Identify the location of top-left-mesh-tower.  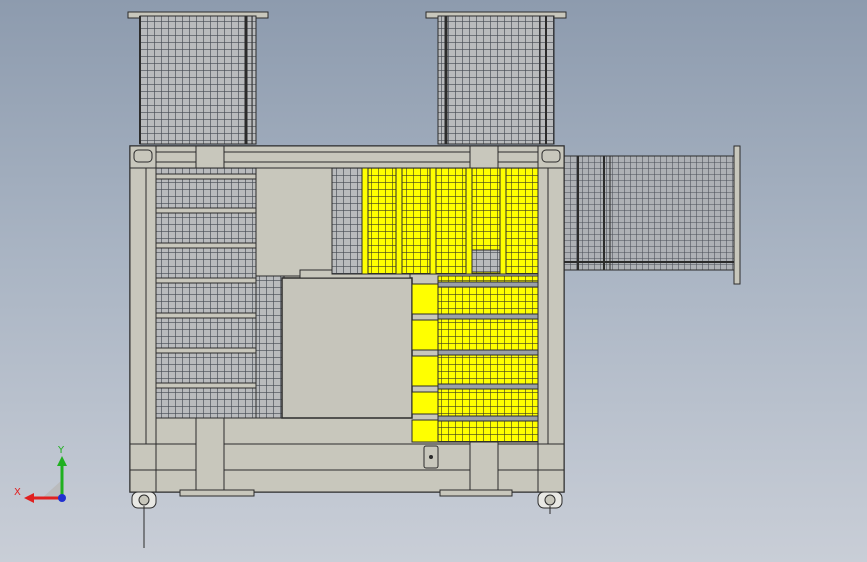
(198, 78).